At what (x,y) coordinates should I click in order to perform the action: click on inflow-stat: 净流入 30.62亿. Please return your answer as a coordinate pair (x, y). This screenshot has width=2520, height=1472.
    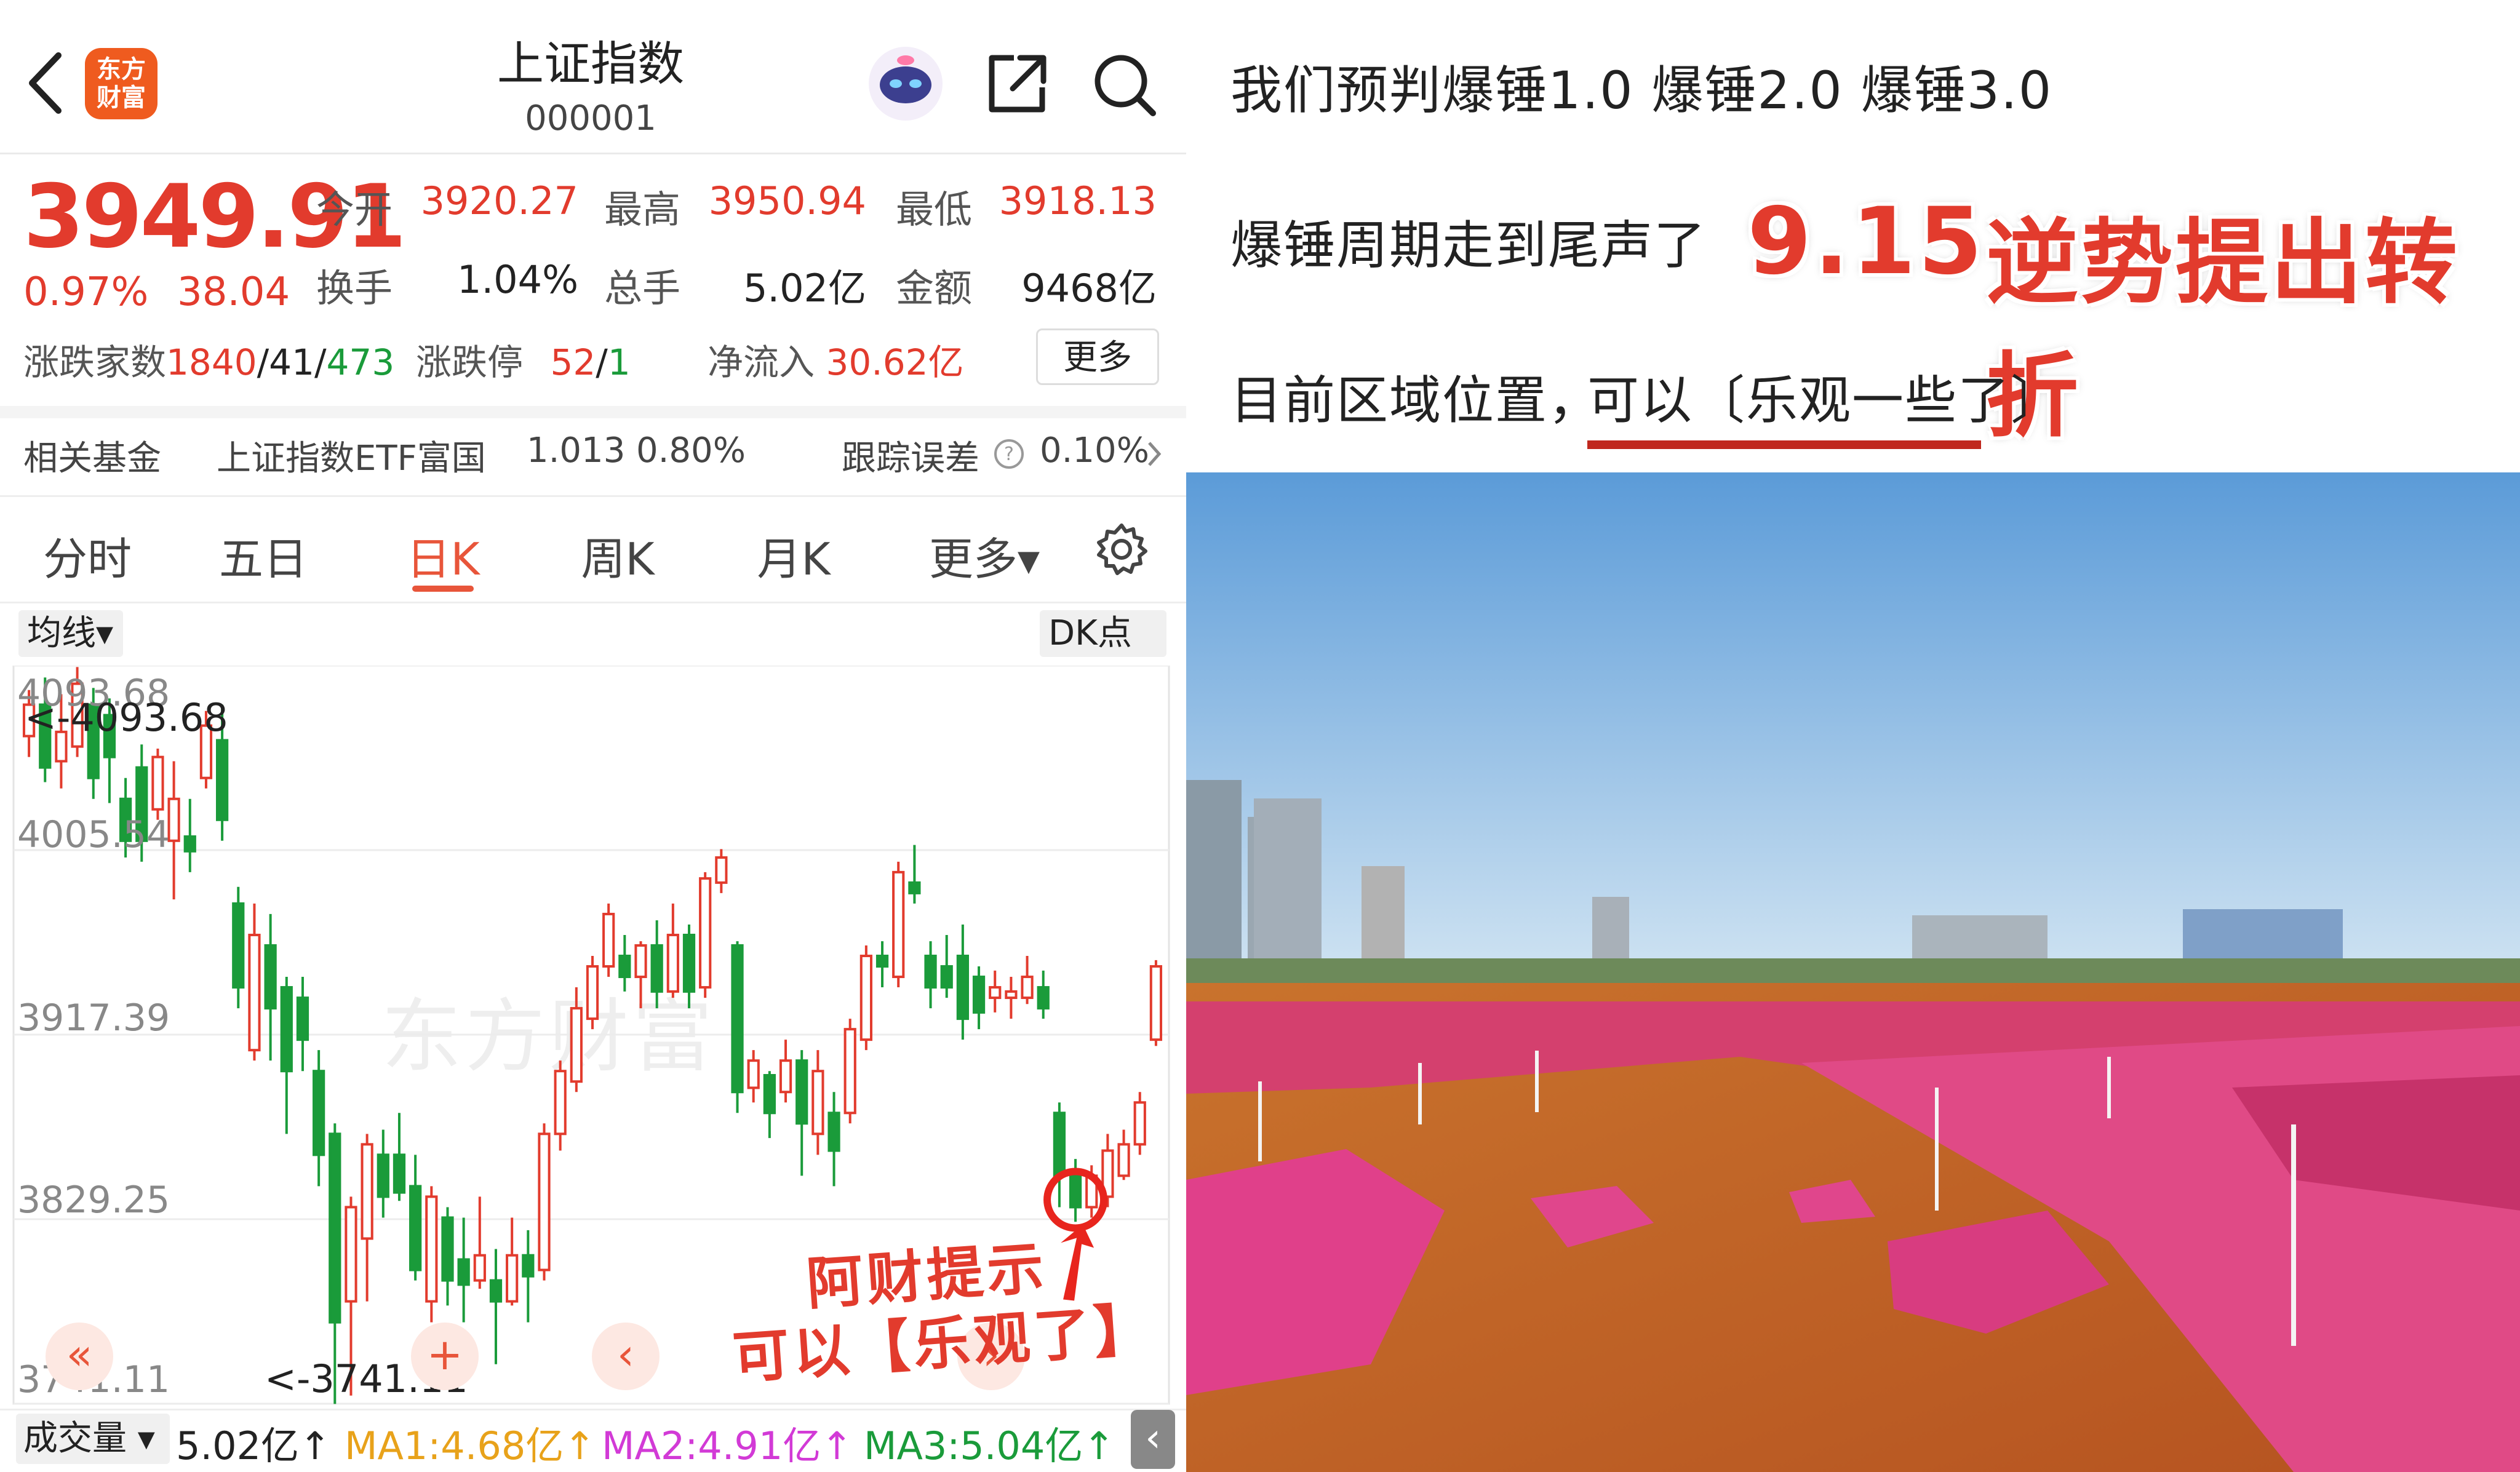
    Looking at the image, I should click on (836, 359).